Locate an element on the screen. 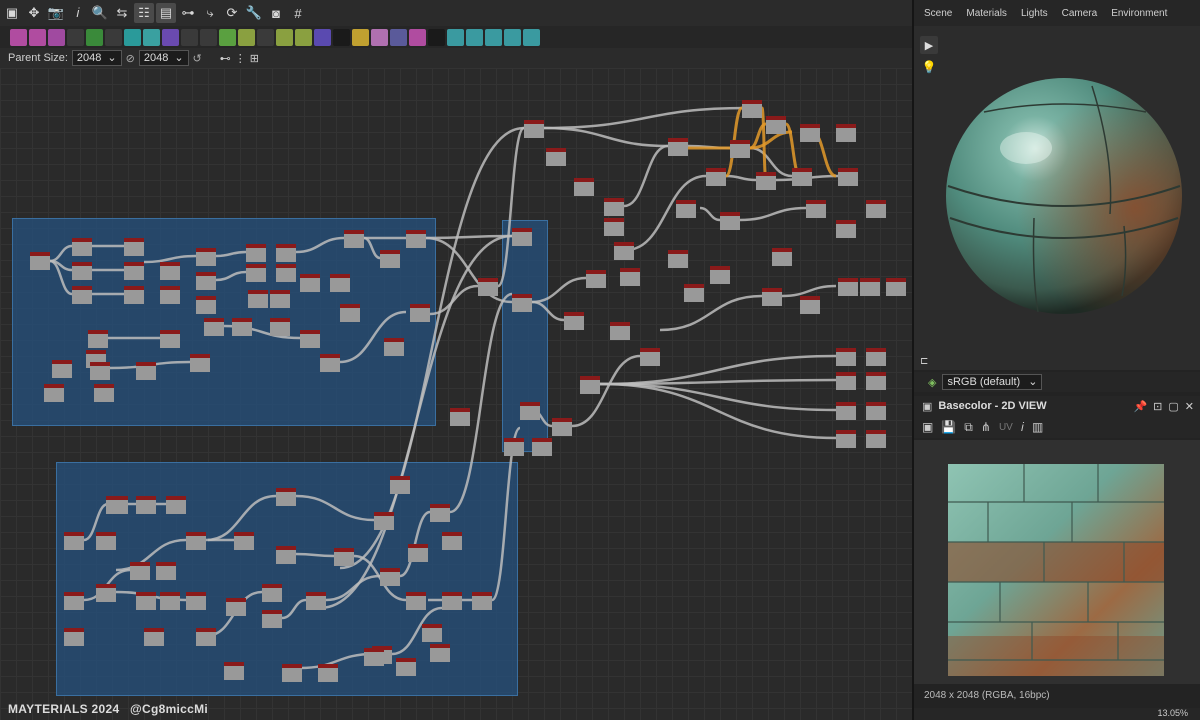 The height and width of the screenshot is (720, 1200). frame-icon: ◙ is located at coordinates (276, 13).